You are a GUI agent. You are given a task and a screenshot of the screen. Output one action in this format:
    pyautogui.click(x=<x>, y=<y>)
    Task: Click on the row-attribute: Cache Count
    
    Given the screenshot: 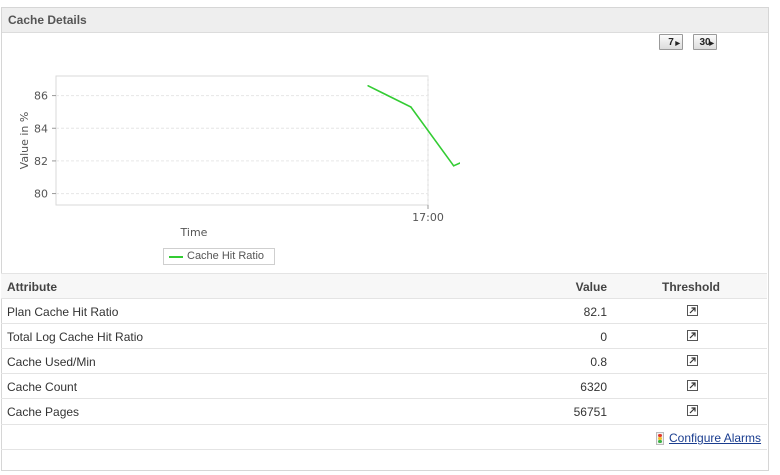 What is the action you would take?
    pyautogui.click(x=42, y=387)
    